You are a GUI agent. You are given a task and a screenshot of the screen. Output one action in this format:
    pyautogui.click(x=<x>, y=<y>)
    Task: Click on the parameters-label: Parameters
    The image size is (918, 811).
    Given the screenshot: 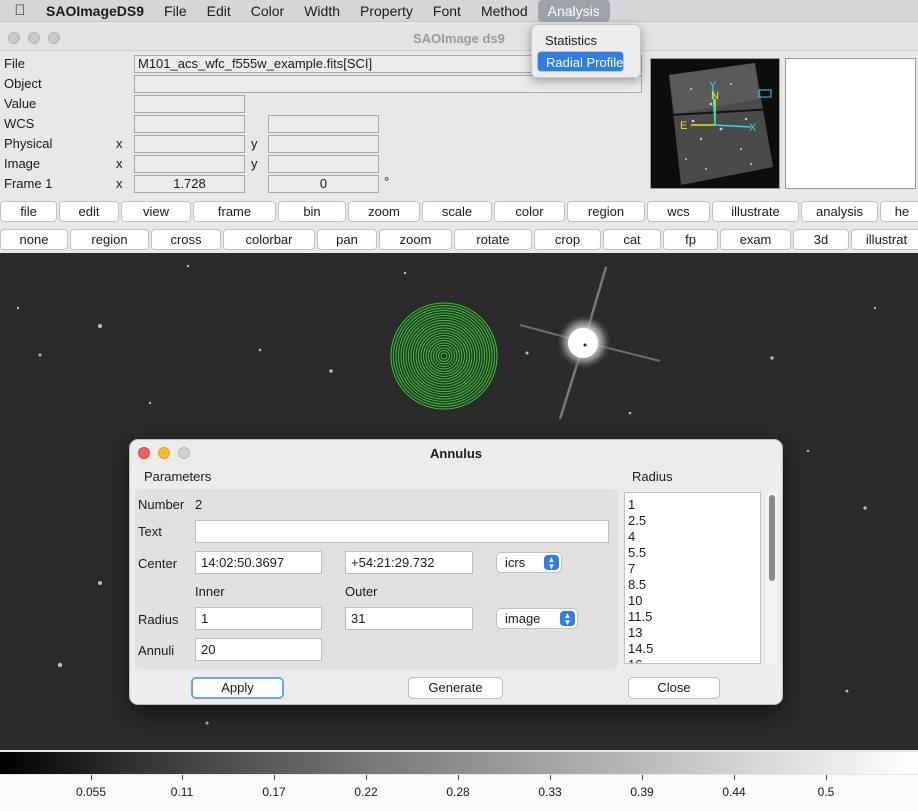 What is the action you would take?
    pyautogui.click(x=178, y=476)
    